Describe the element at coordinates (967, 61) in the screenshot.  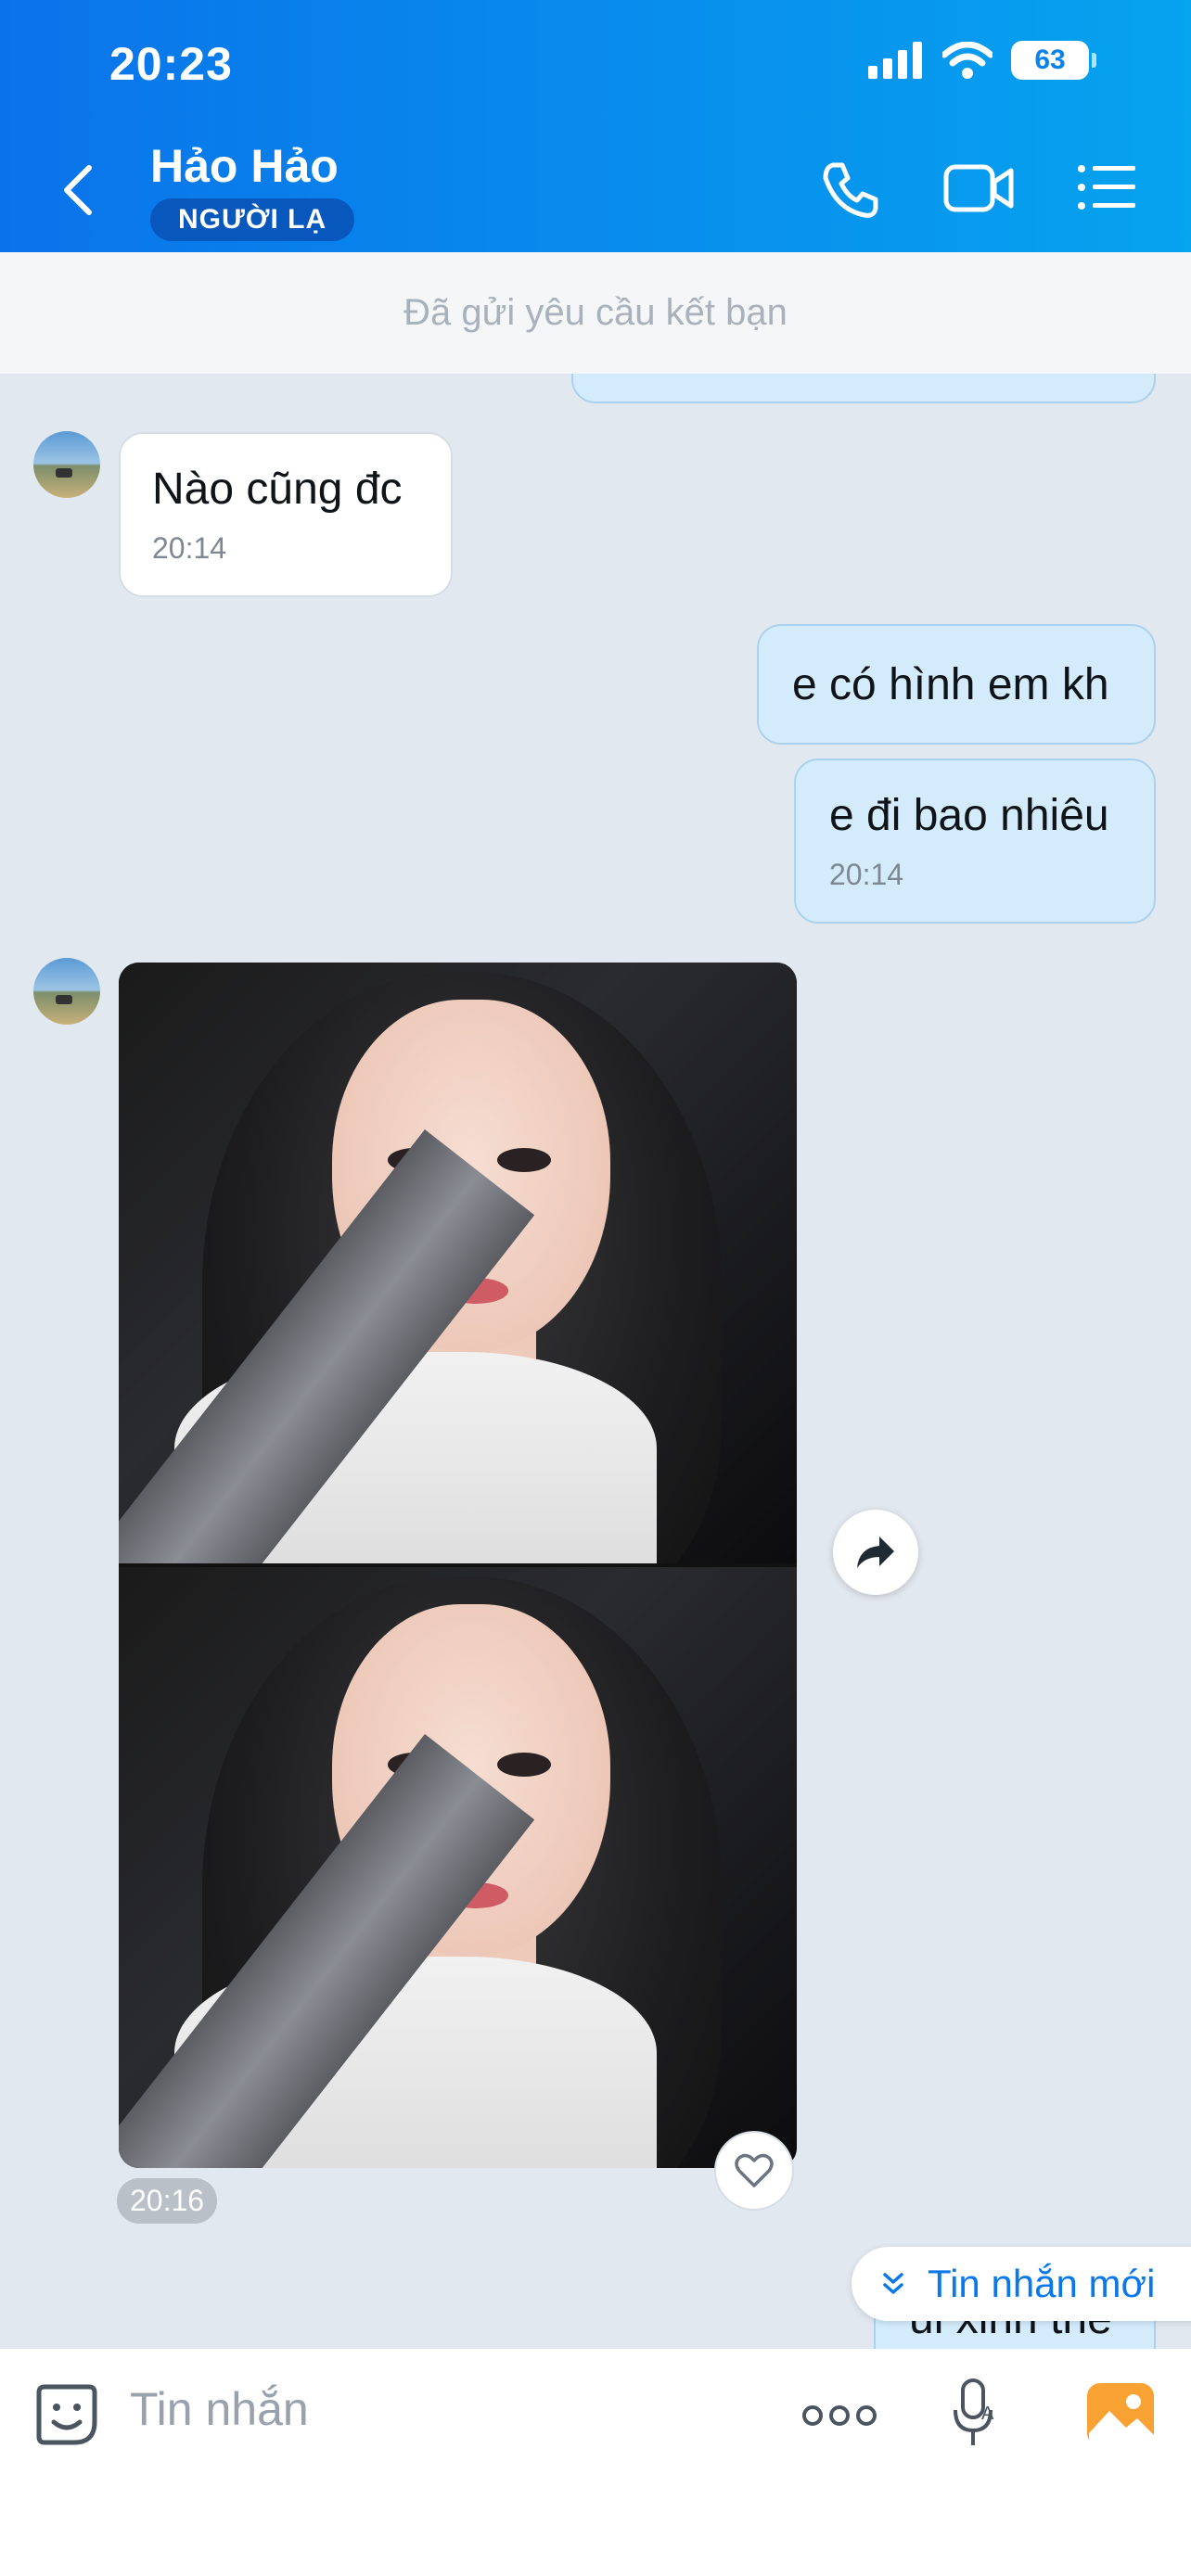
I see `wifi-icon` at that location.